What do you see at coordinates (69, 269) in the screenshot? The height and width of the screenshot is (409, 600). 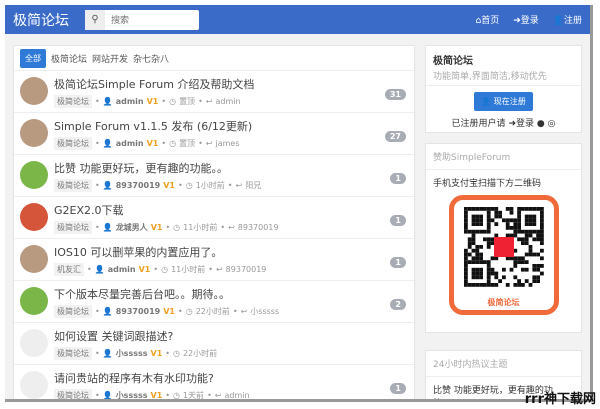 I see `node-tag: 机友汇` at bounding box center [69, 269].